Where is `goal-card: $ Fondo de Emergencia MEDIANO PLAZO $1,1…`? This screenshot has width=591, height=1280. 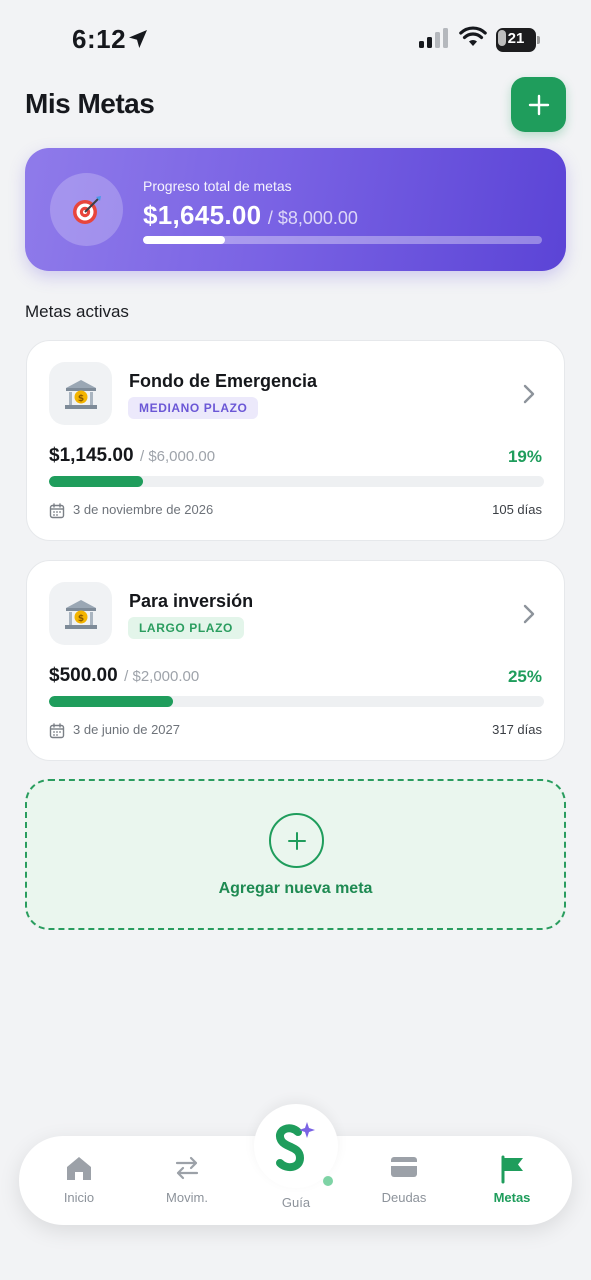 goal-card: $ Fondo de Emergencia MEDIANO PLAZO $1,1… is located at coordinates (295, 440).